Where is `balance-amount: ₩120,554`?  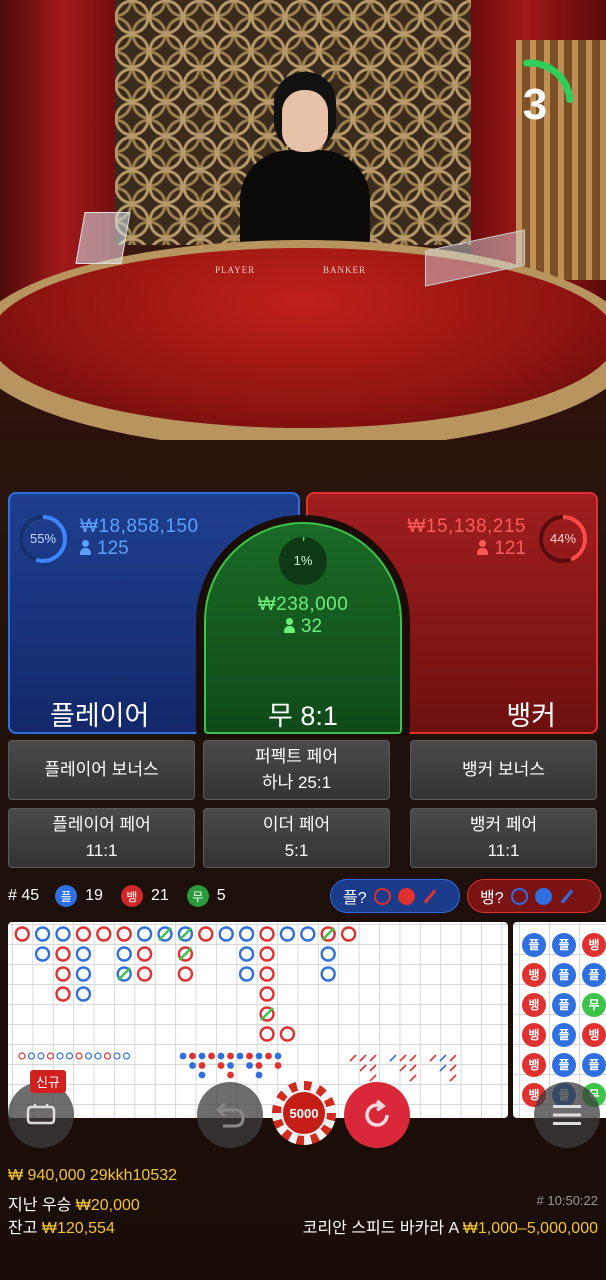
balance-amount: ₩120,554 is located at coordinates (78, 1228).